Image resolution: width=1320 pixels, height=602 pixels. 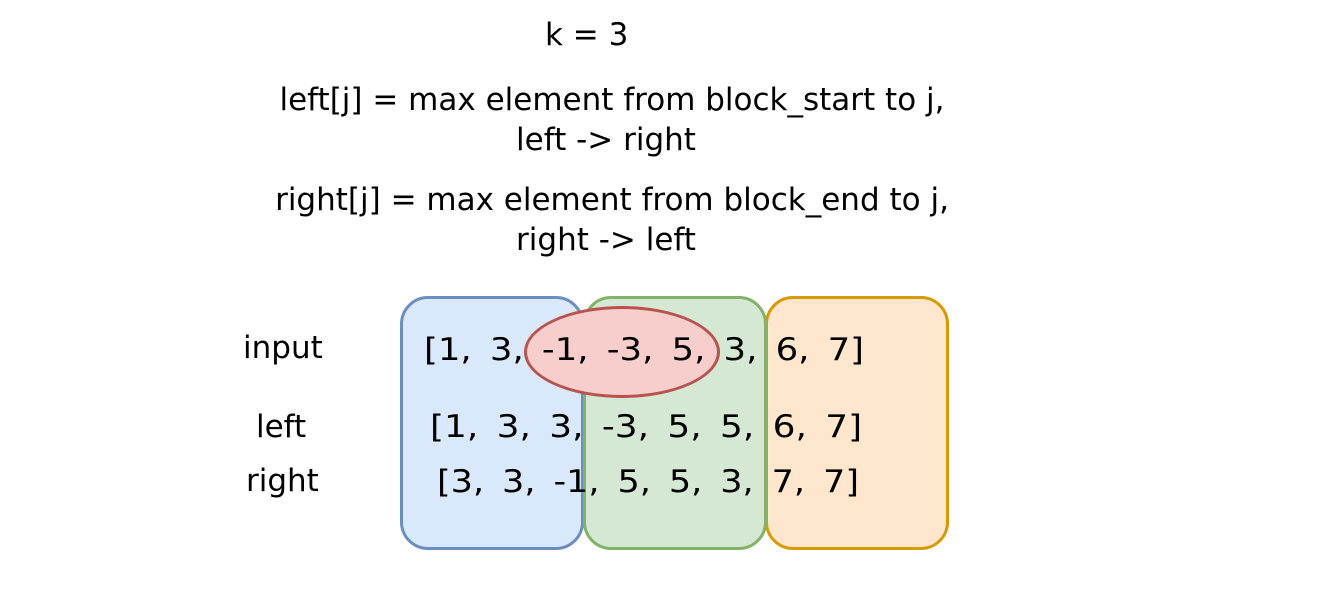 I want to click on input-array: [1, 3, -1, -3, 5, 3, 6, 7], so click(x=644, y=350).